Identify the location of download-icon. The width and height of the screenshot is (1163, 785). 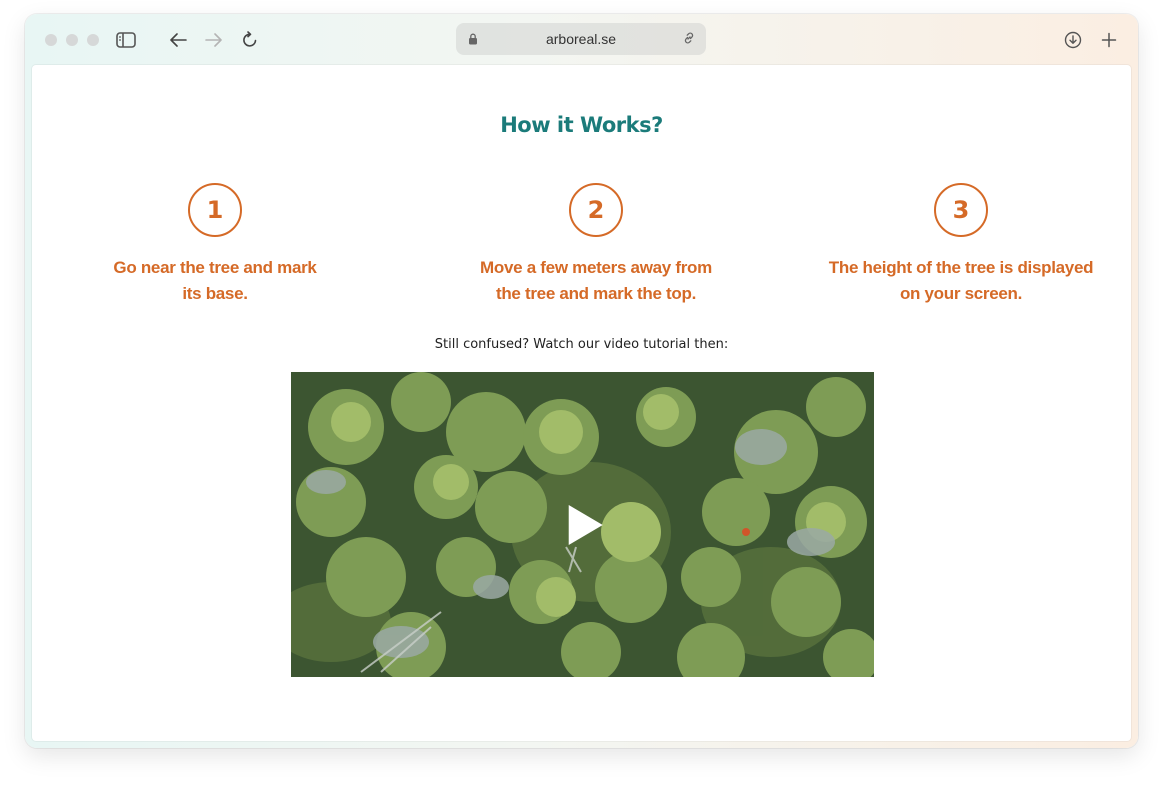
(1073, 40).